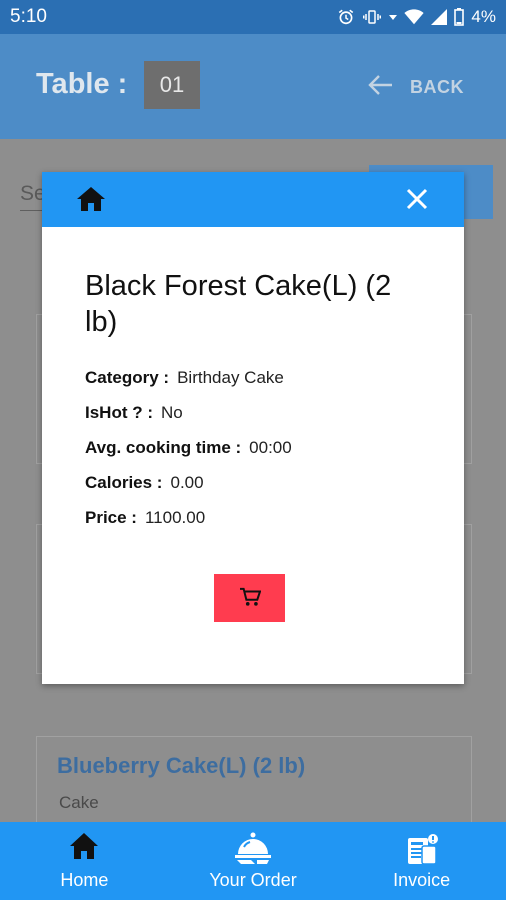 The height and width of the screenshot is (900, 506). Describe the element at coordinates (253, 851) in the screenshot. I see `food-tray-icon` at that location.